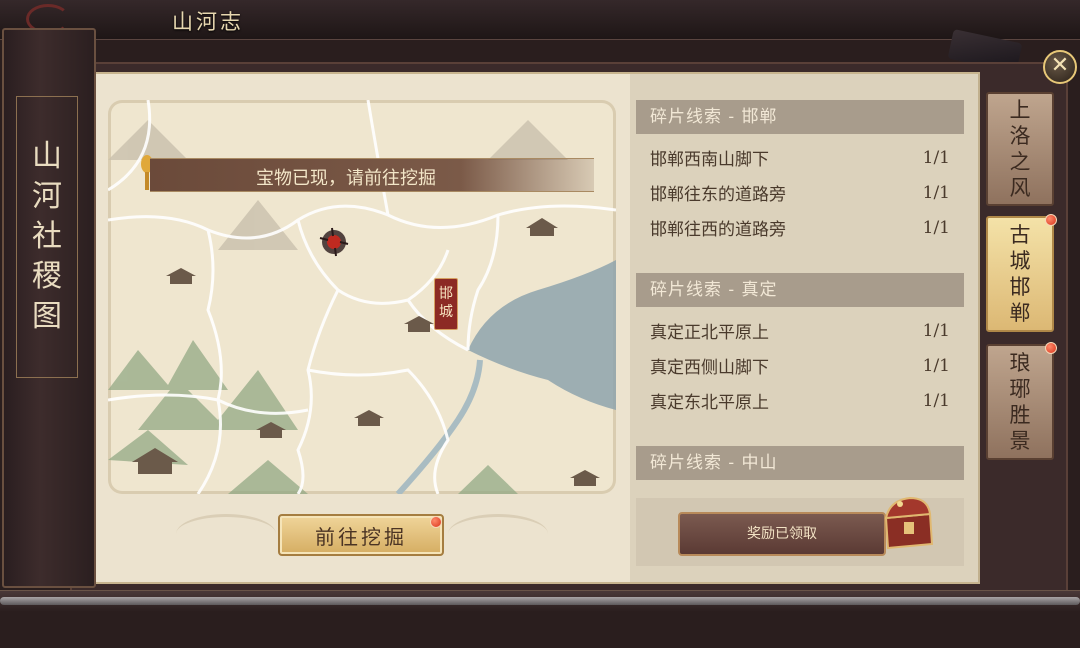  I want to click on close-icon: ✕, so click(1060, 65).